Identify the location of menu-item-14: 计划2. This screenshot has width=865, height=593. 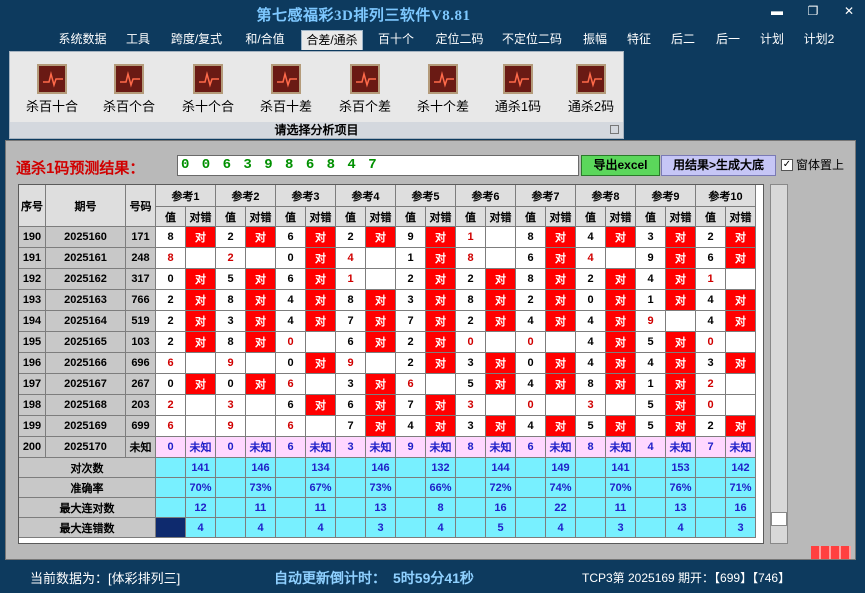
(819, 40).